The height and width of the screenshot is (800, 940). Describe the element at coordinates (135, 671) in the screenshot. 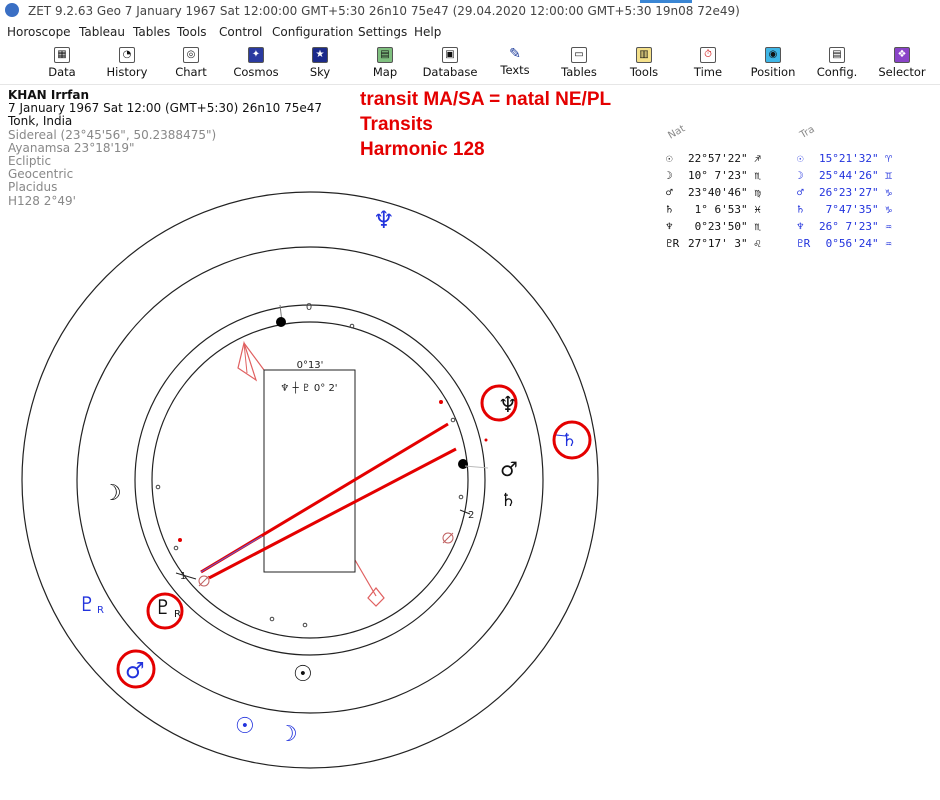

I see `transit-mars-glyph: ♂` at that location.